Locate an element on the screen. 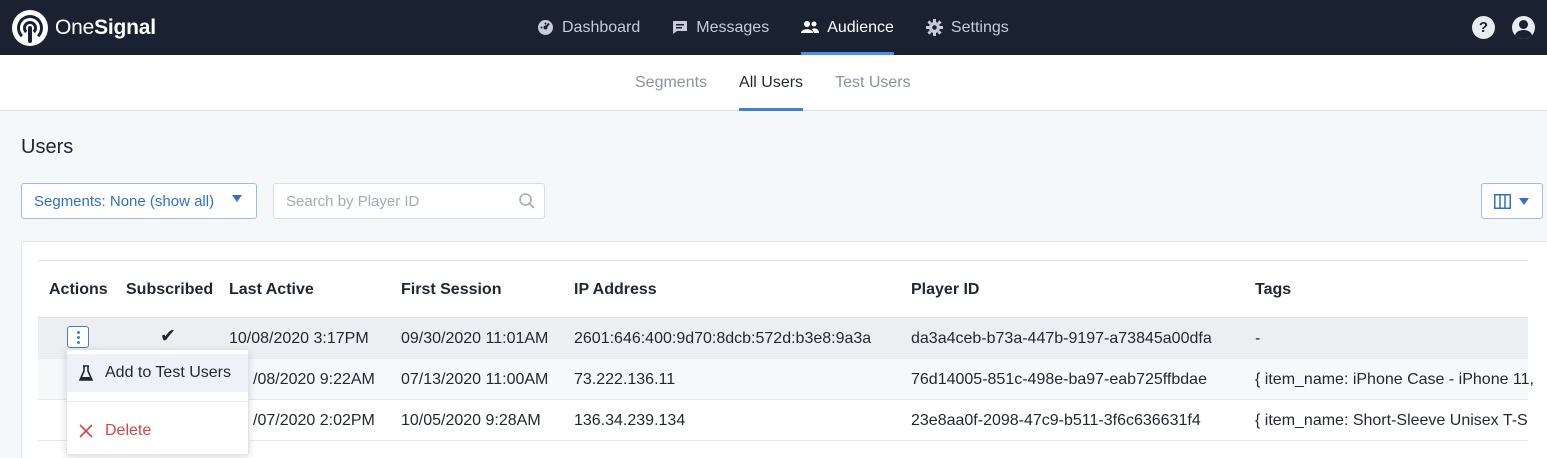  cell-last-active: /08/2020 9:22AM is located at coordinates (314, 379).